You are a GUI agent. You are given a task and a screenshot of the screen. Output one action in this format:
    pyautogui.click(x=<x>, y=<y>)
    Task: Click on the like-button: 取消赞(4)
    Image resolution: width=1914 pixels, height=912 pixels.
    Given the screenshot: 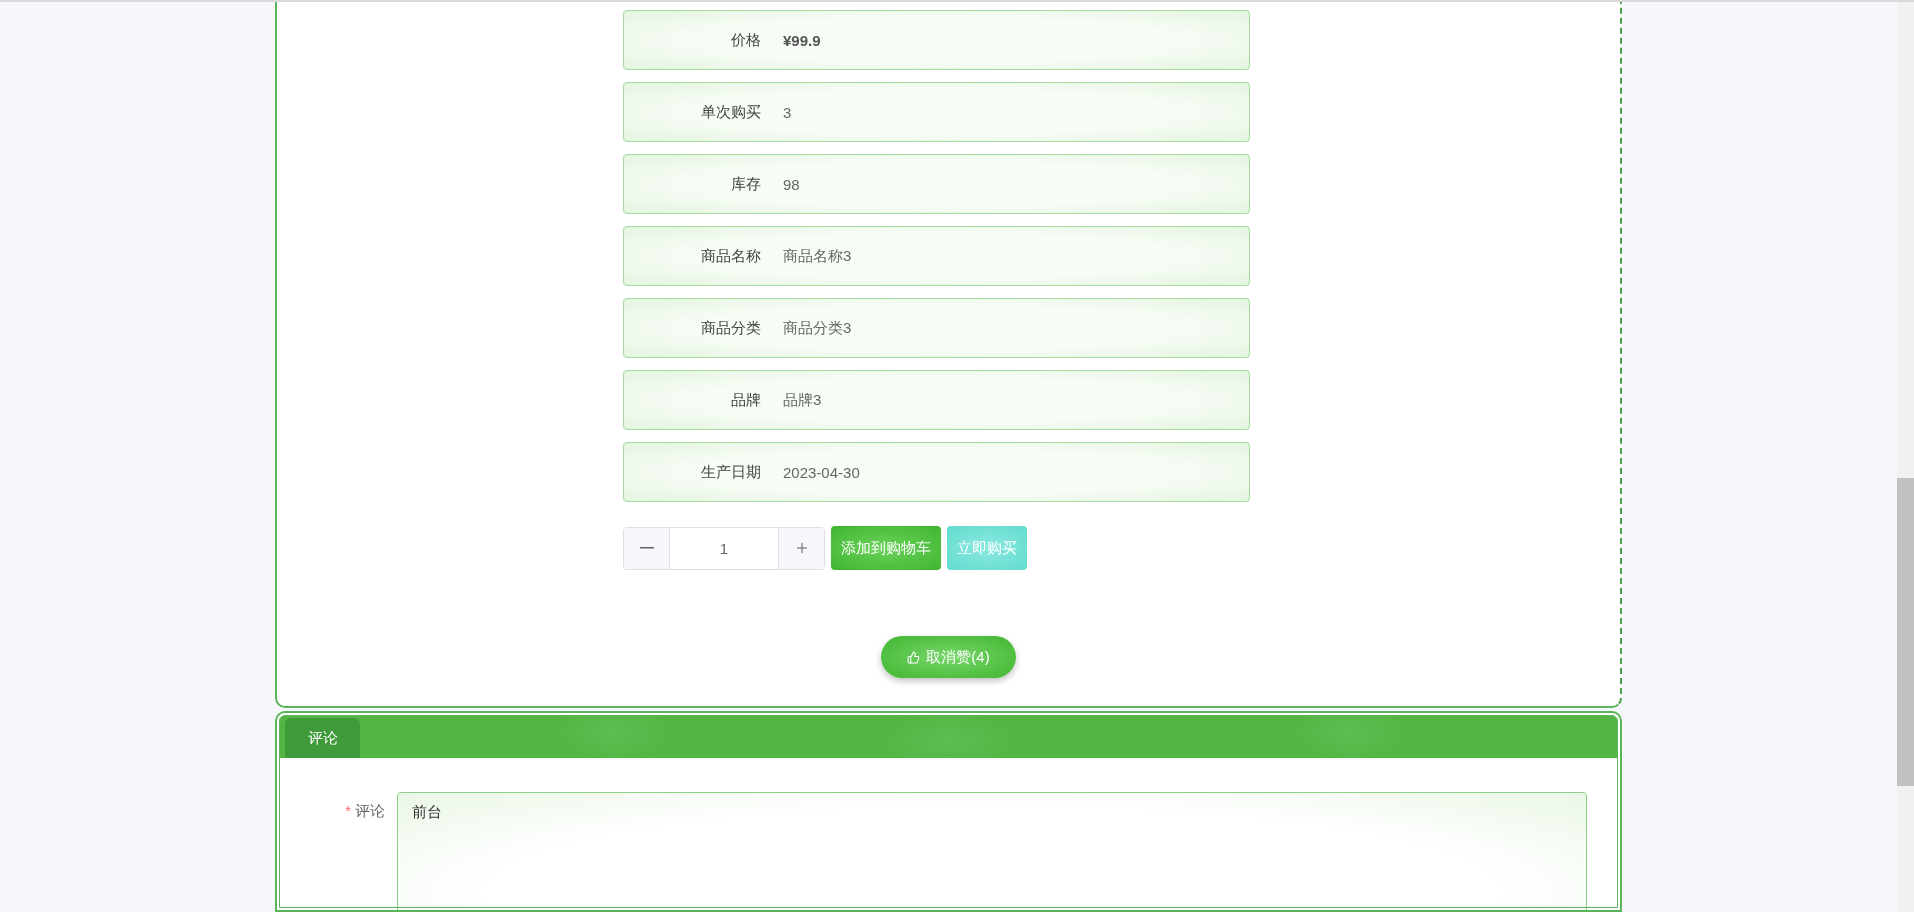 What is the action you would take?
    pyautogui.click(x=948, y=657)
    